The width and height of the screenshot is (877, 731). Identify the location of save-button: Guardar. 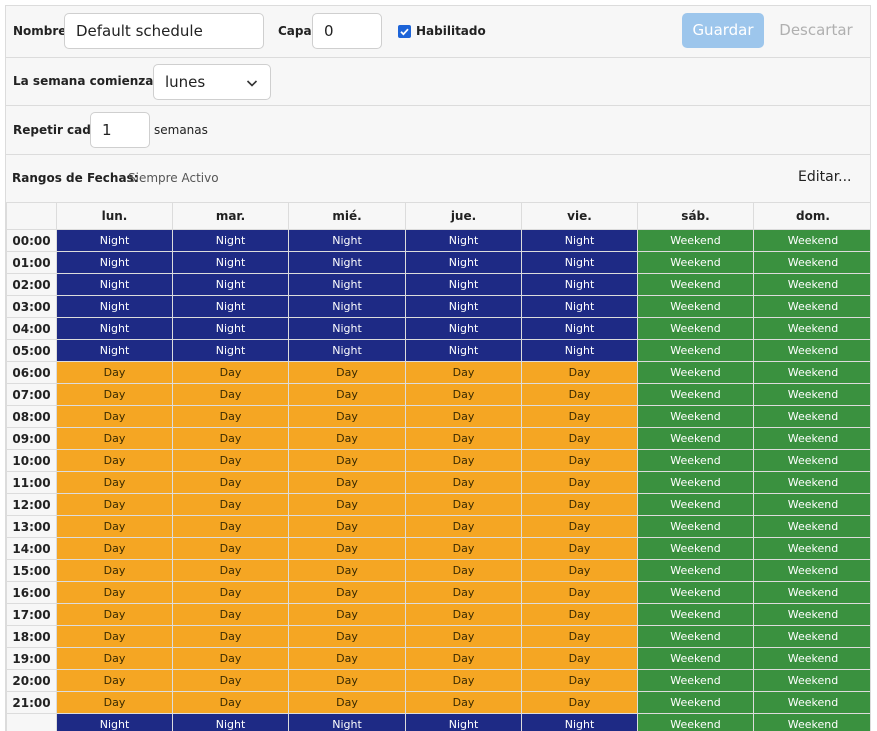
(723, 30).